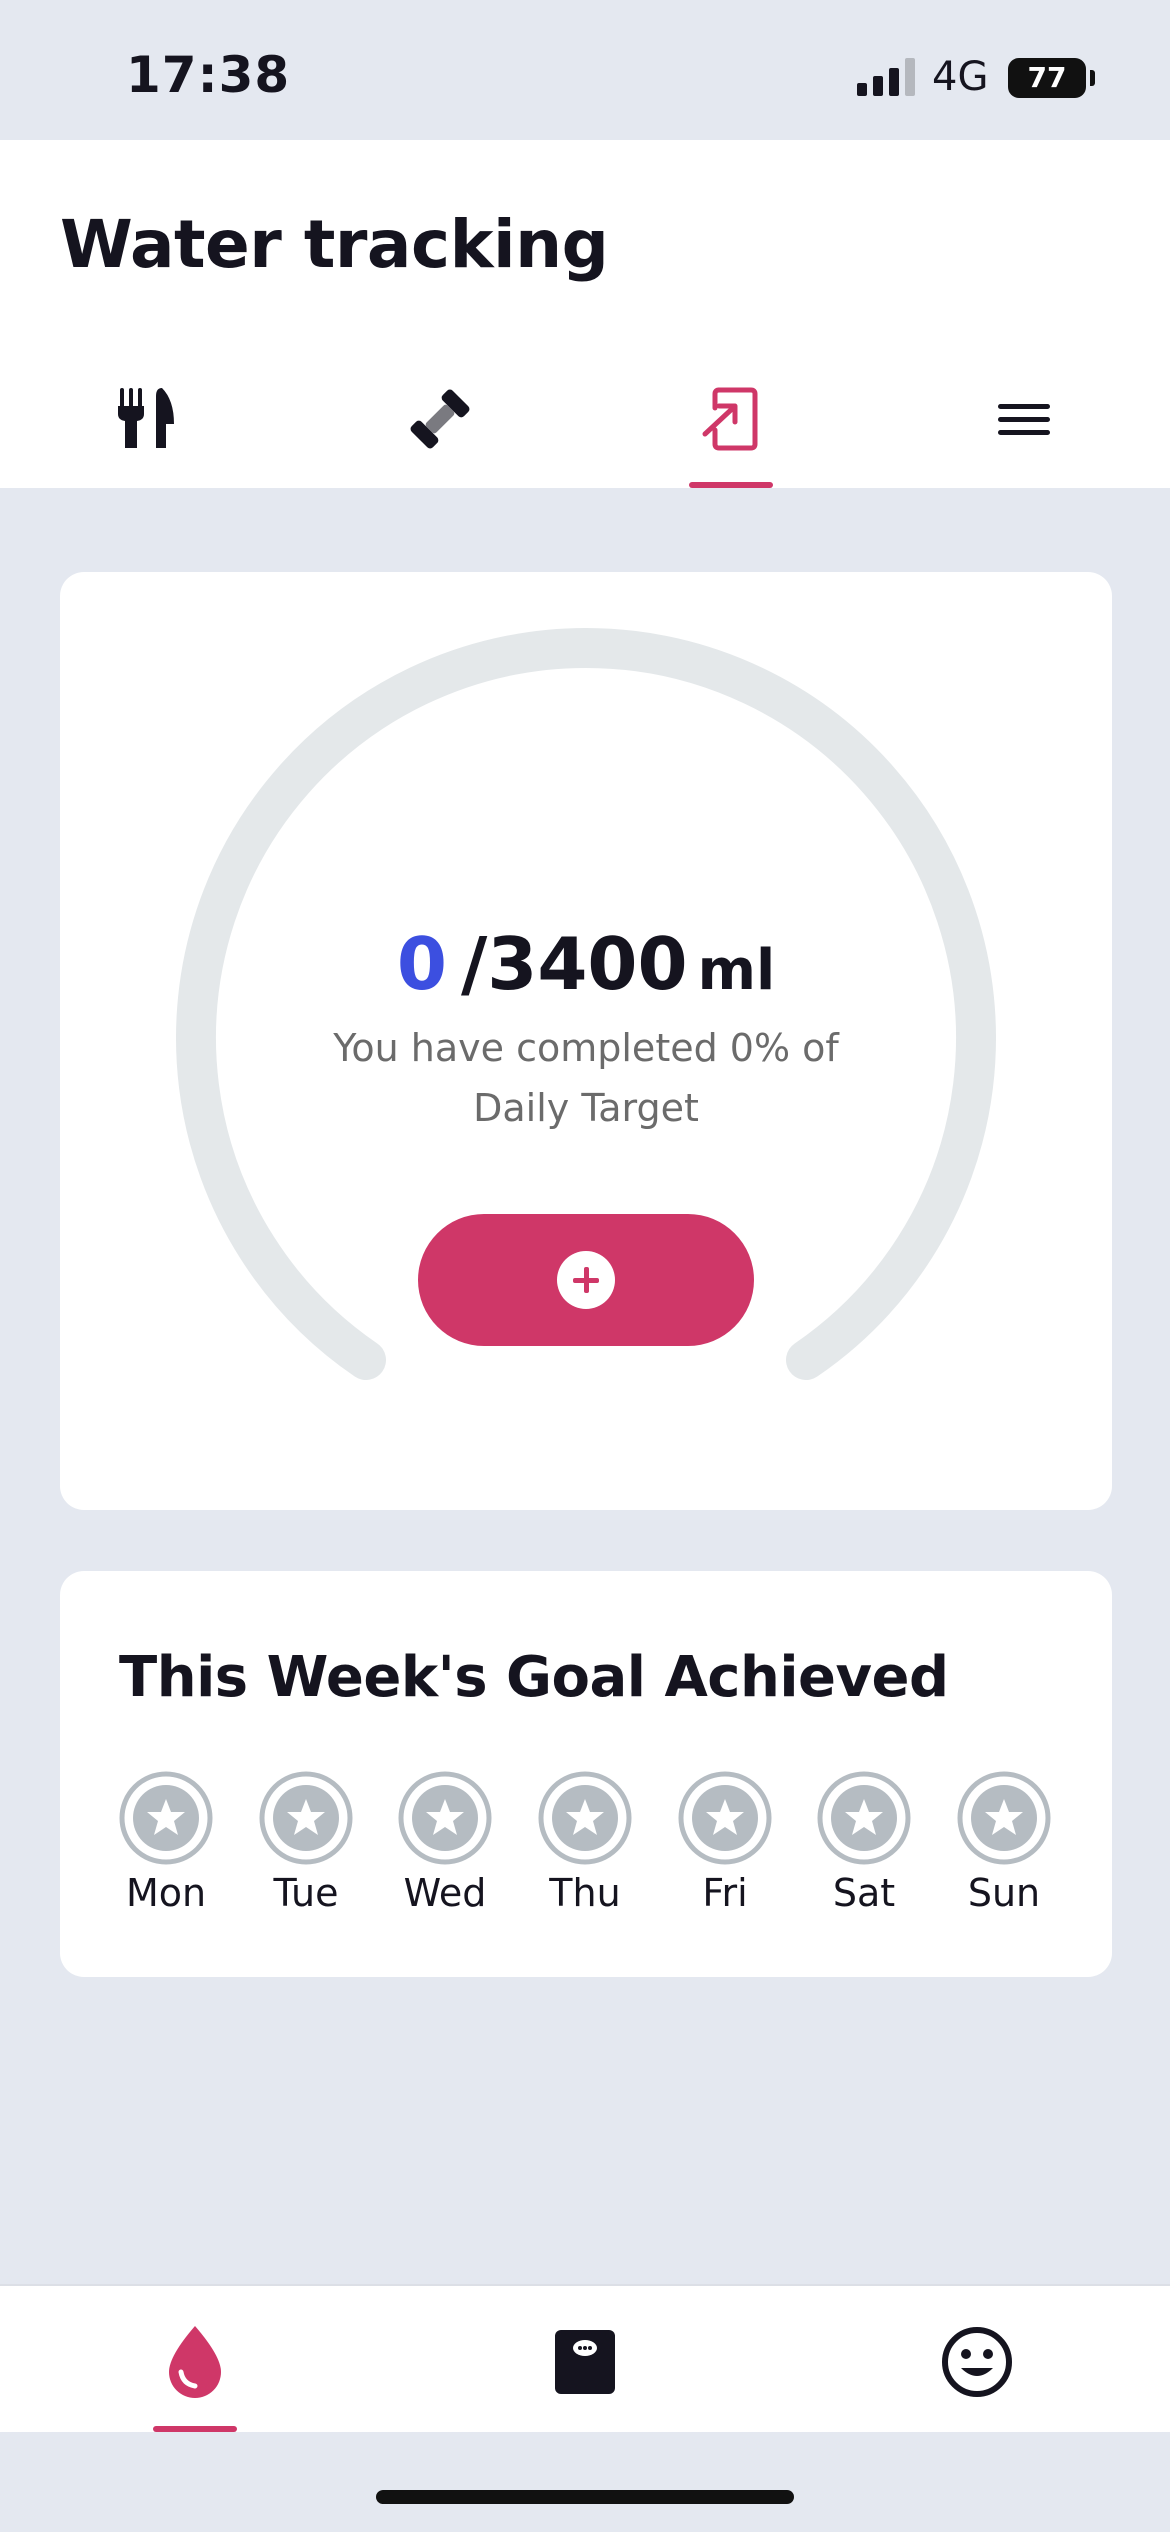  What do you see at coordinates (146, 418) in the screenshot?
I see `fork-knife-icon` at bounding box center [146, 418].